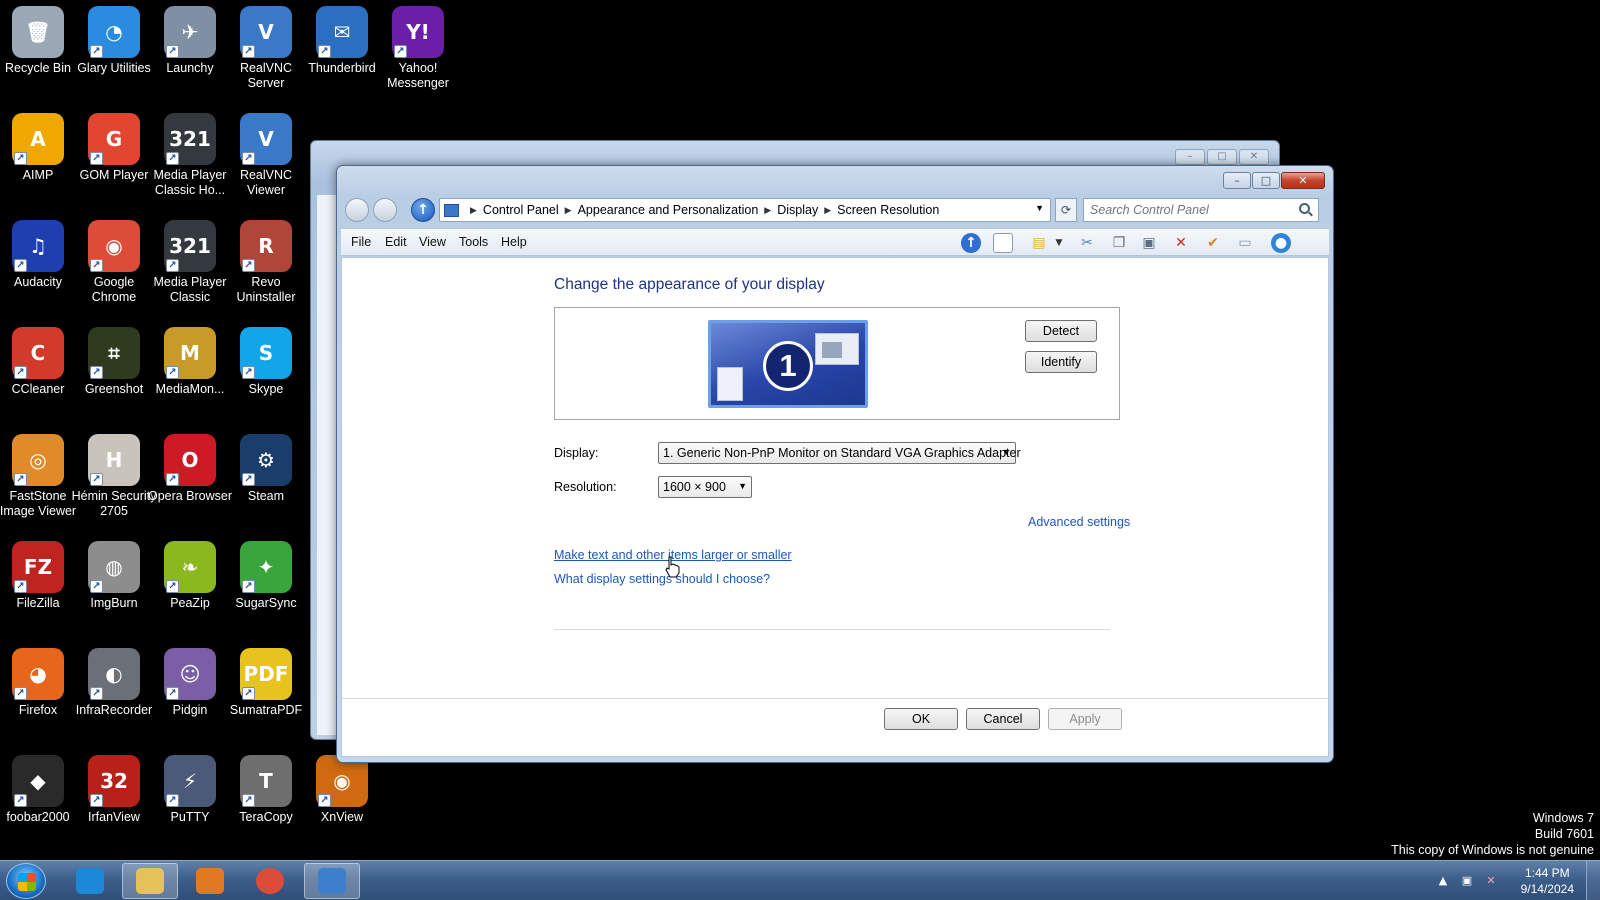 This screenshot has width=1600, height=900. Describe the element at coordinates (114, 371) in the screenshot. I see `desktop-icon: ⌗ ↗ Greenshot` at that location.